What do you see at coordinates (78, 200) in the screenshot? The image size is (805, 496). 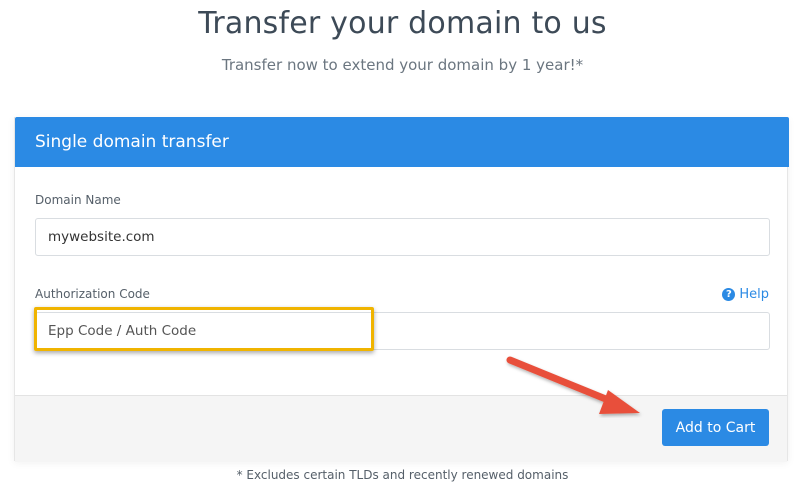 I see `domain-name-label: Domain Name` at bounding box center [78, 200].